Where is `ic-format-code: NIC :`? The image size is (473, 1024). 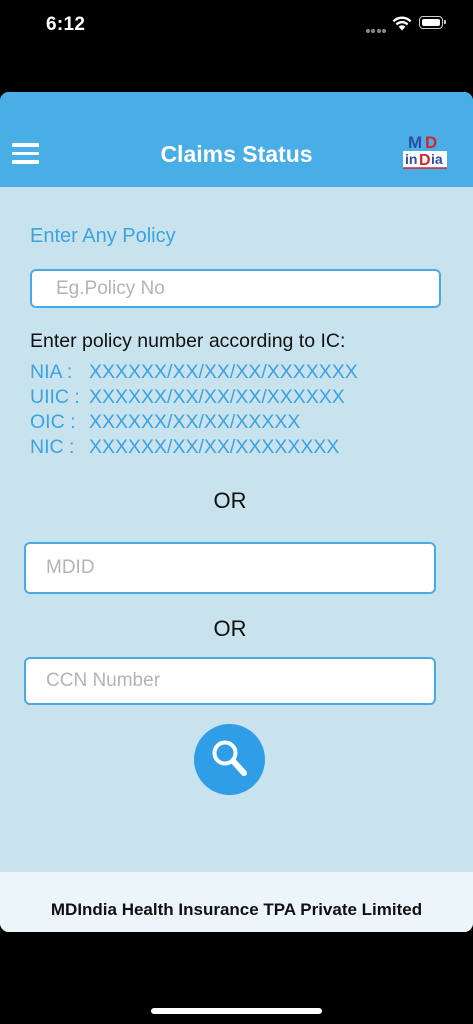 ic-format-code: NIC : is located at coordinates (52, 447).